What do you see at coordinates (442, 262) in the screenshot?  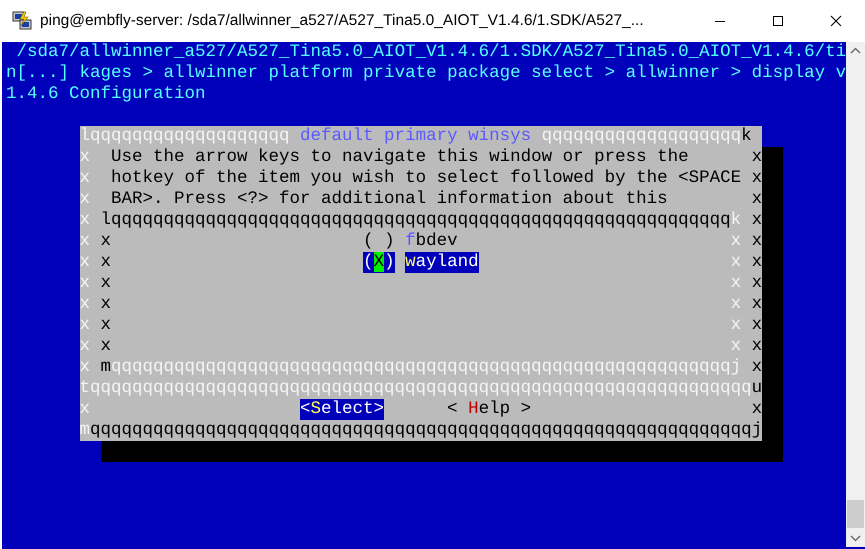 I see `option-label: wayland` at bounding box center [442, 262].